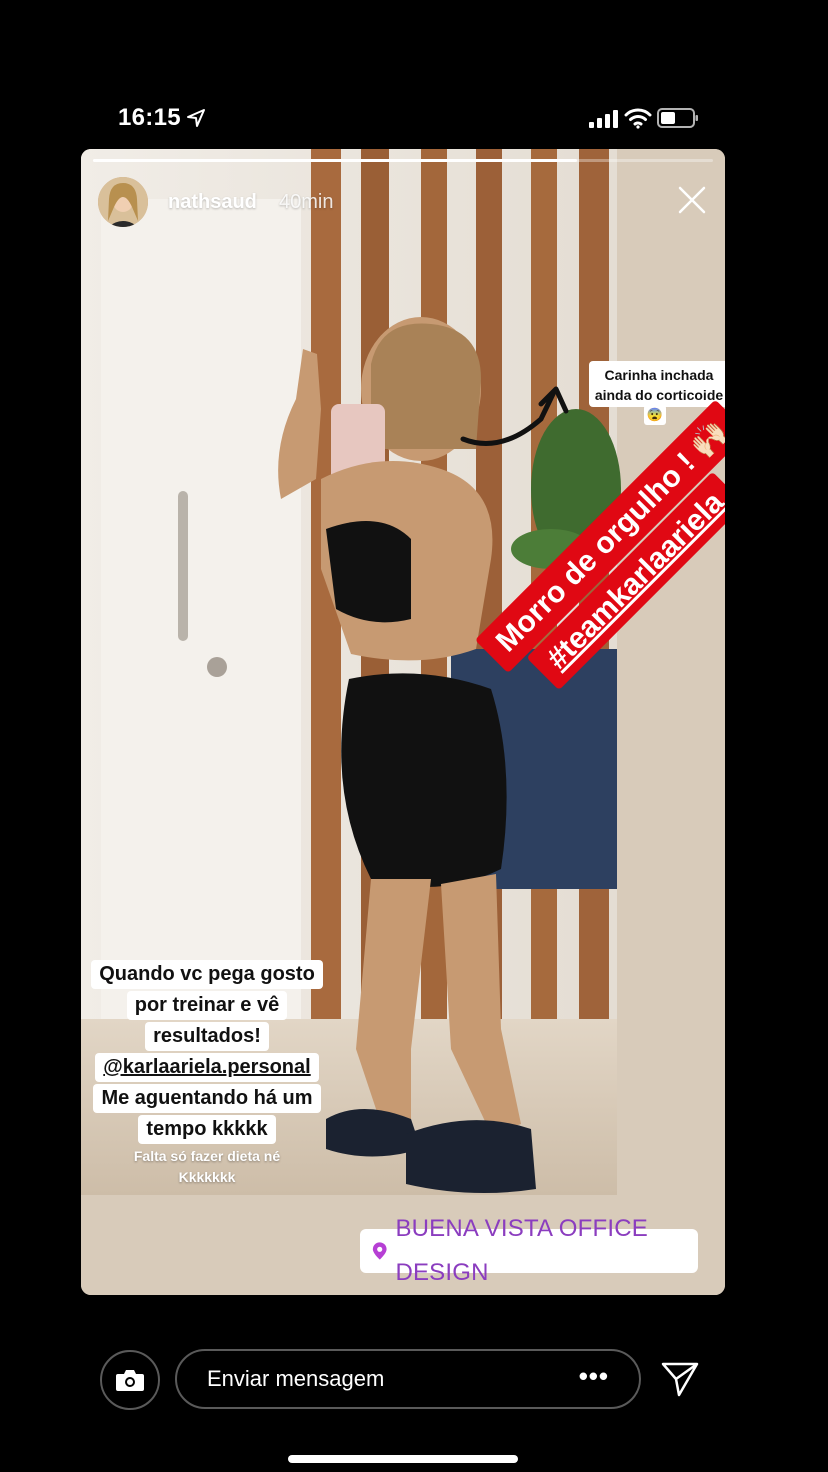  Describe the element at coordinates (692, 200) in the screenshot. I see `close-icon` at that location.